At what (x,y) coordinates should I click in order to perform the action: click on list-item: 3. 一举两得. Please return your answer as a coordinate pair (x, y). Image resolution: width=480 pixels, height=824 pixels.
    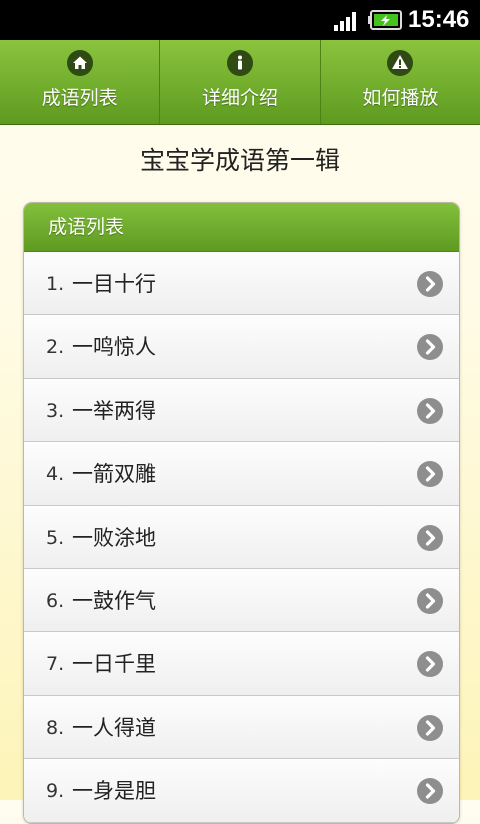
    Looking at the image, I should click on (241, 410).